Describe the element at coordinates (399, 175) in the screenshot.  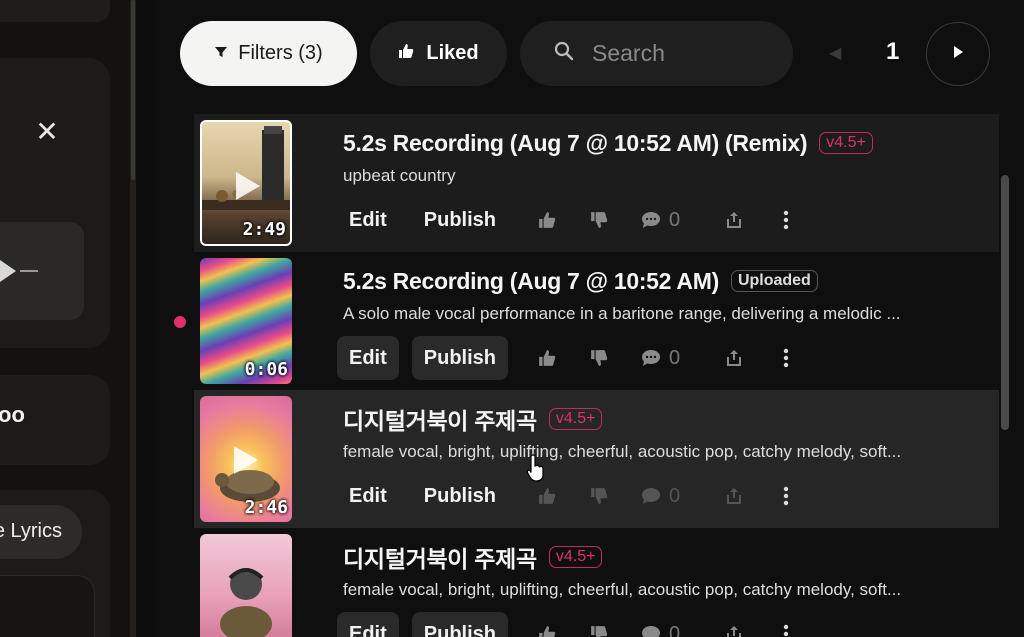
I see `track-description: upbeat country` at that location.